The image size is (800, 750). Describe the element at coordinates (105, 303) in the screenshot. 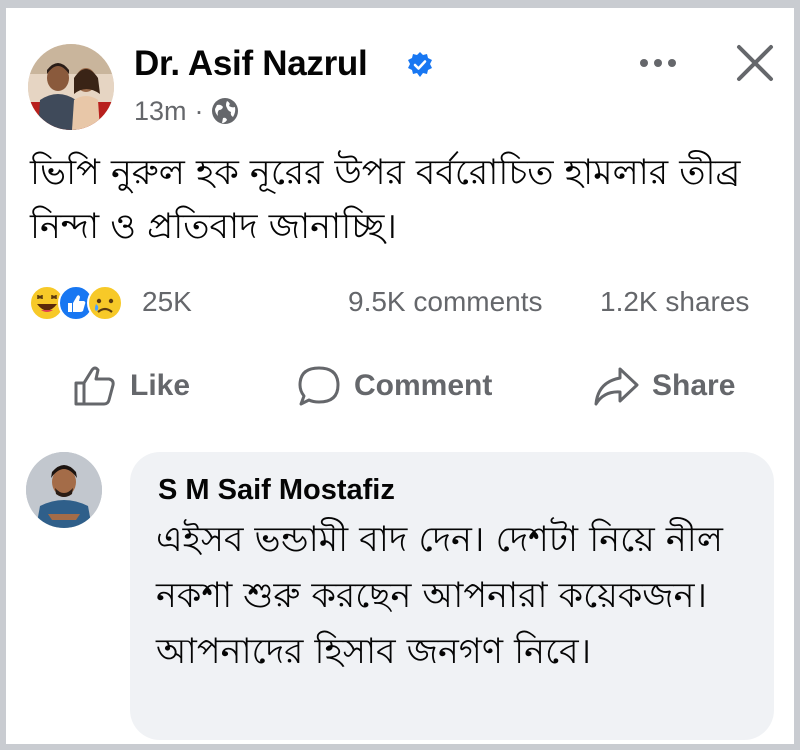

I see `sad-reaction-icon` at that location.